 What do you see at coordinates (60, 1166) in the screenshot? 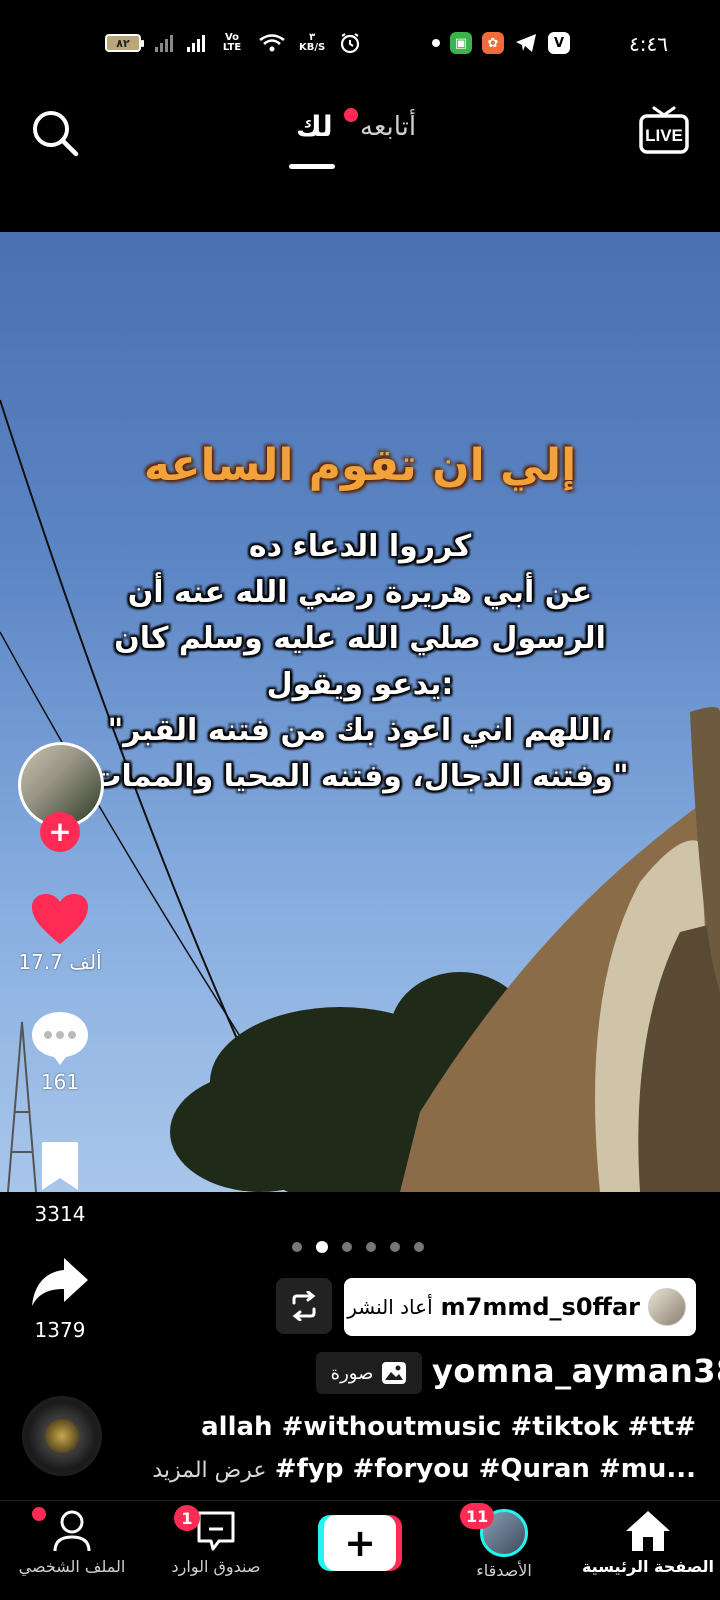
I see `bookmark-icon` at bounding box center [60, 1166].